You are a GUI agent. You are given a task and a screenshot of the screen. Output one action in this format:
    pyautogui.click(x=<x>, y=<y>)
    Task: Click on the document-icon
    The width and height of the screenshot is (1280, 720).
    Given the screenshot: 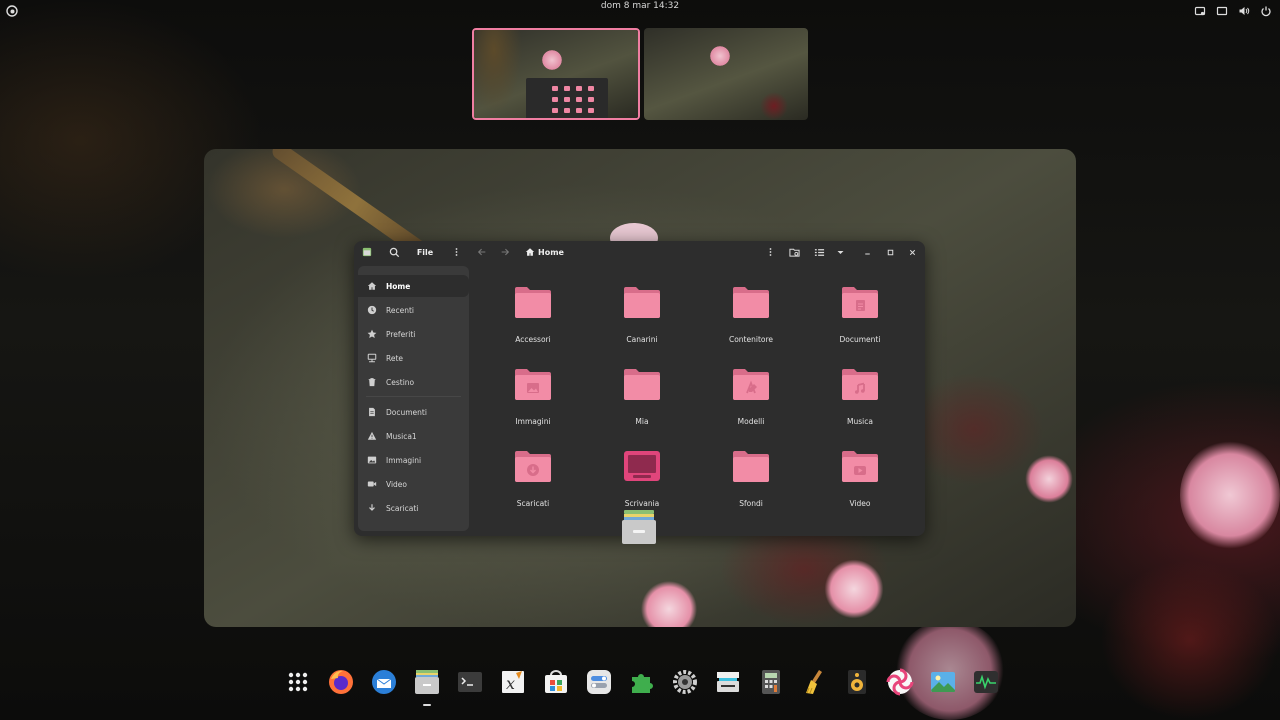 What is the action you would take?
    pyautogui.click(x=372, y=412)
    